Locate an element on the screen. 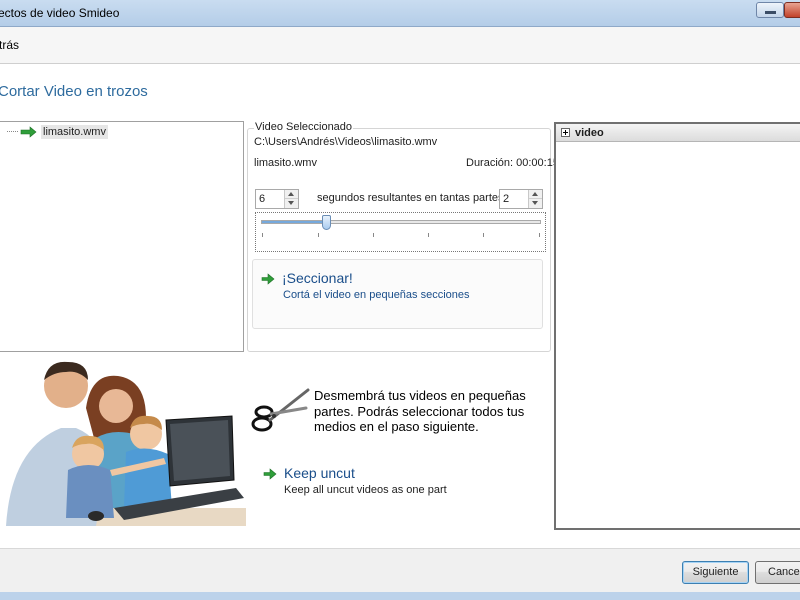  next-button: Siguiente is located at coordinates (715, 572).